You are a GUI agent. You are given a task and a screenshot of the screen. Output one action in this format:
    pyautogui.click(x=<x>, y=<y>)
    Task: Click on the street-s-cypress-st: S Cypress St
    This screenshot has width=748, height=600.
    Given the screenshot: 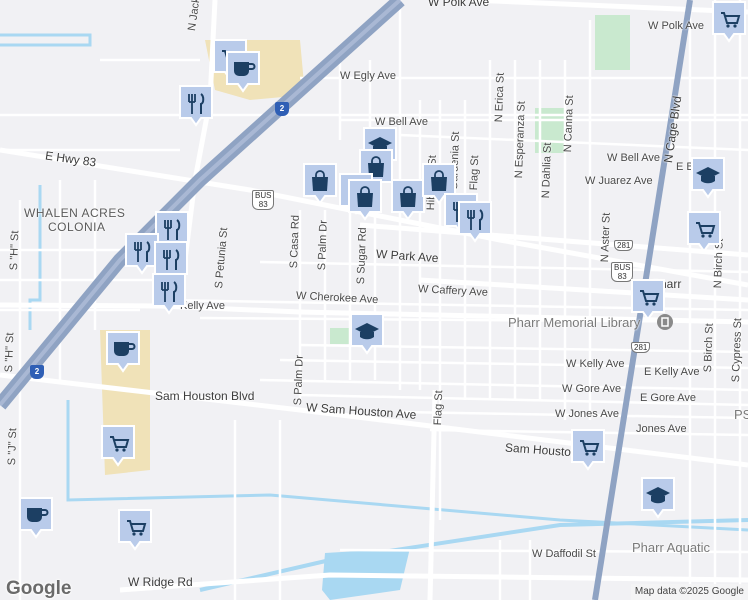 What is the action you would take?
    pyautogui.click(x=737, y=350)
    